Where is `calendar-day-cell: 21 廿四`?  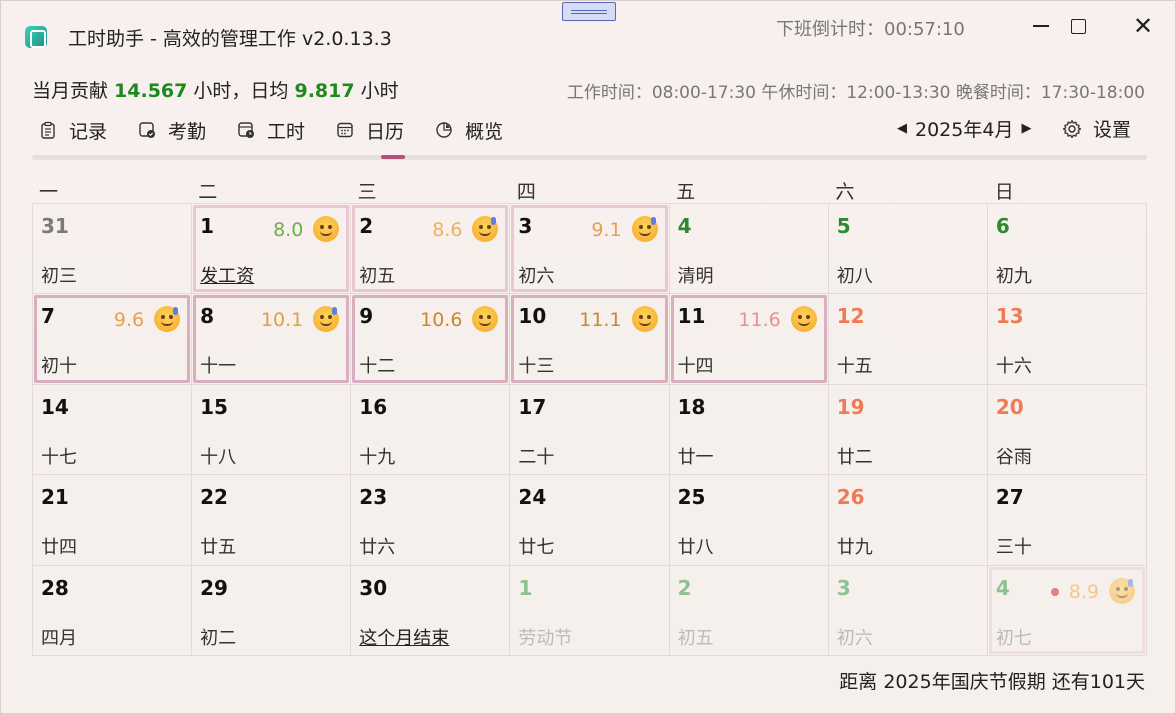 calendar-day-cell: 21 廿四 is located at coordinates (113, 520).